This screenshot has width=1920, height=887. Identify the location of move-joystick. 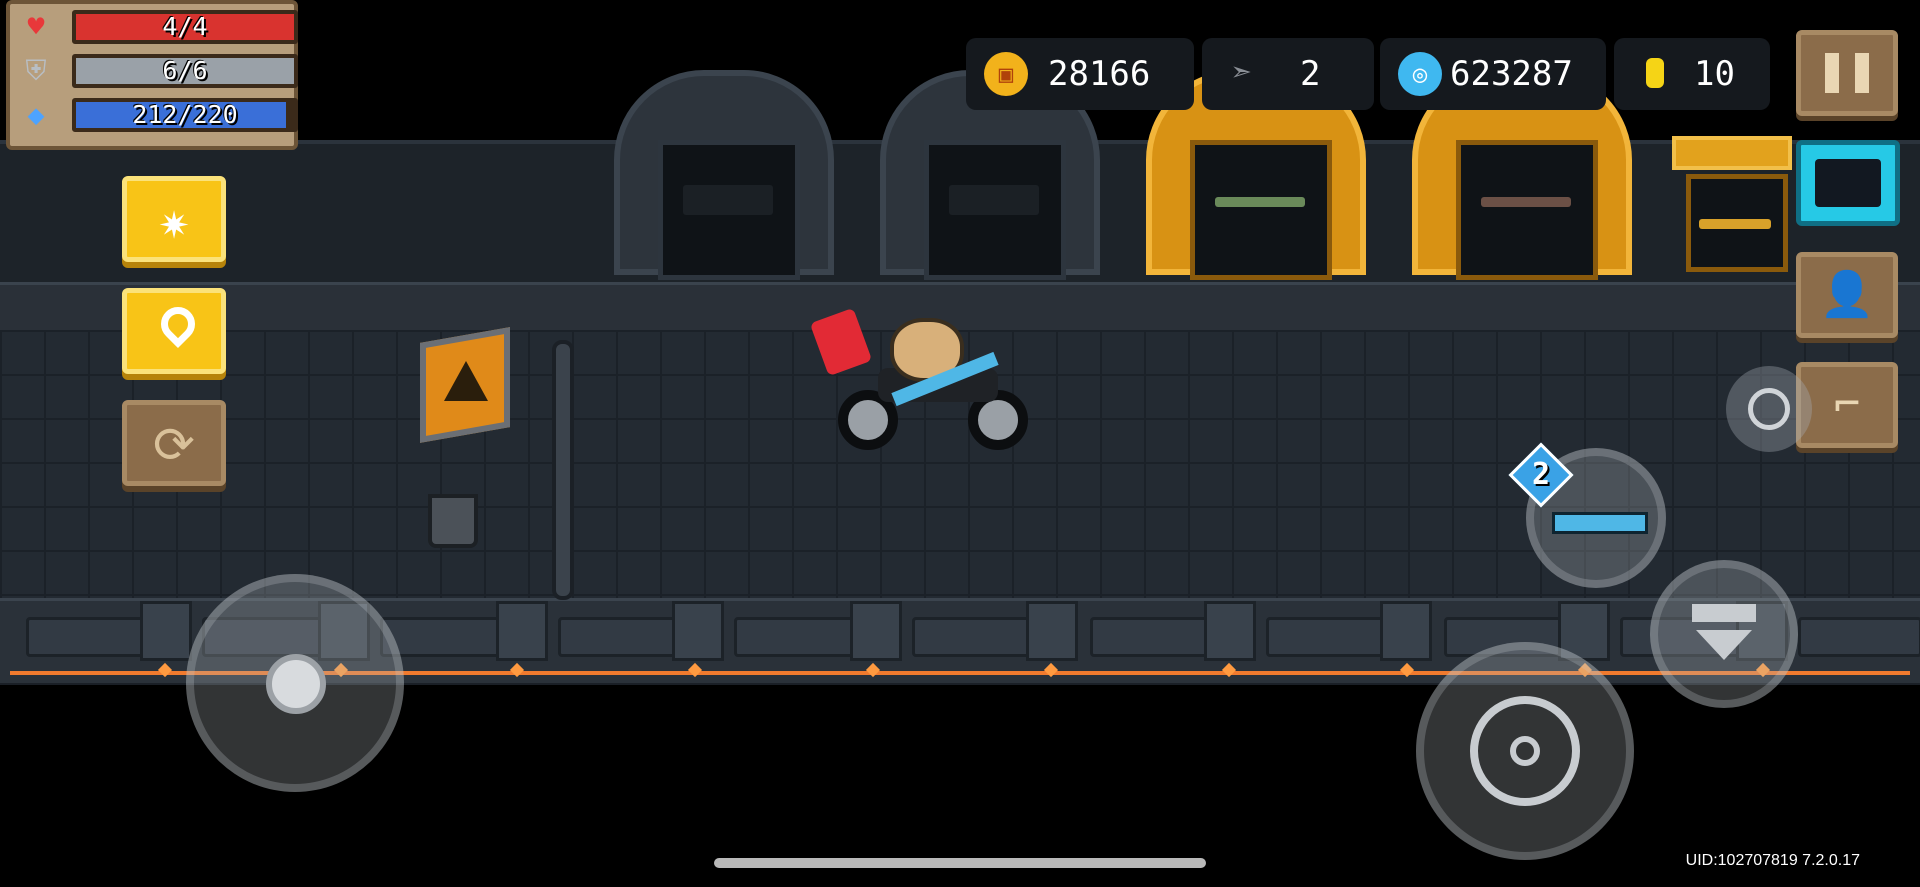
(295, 683).